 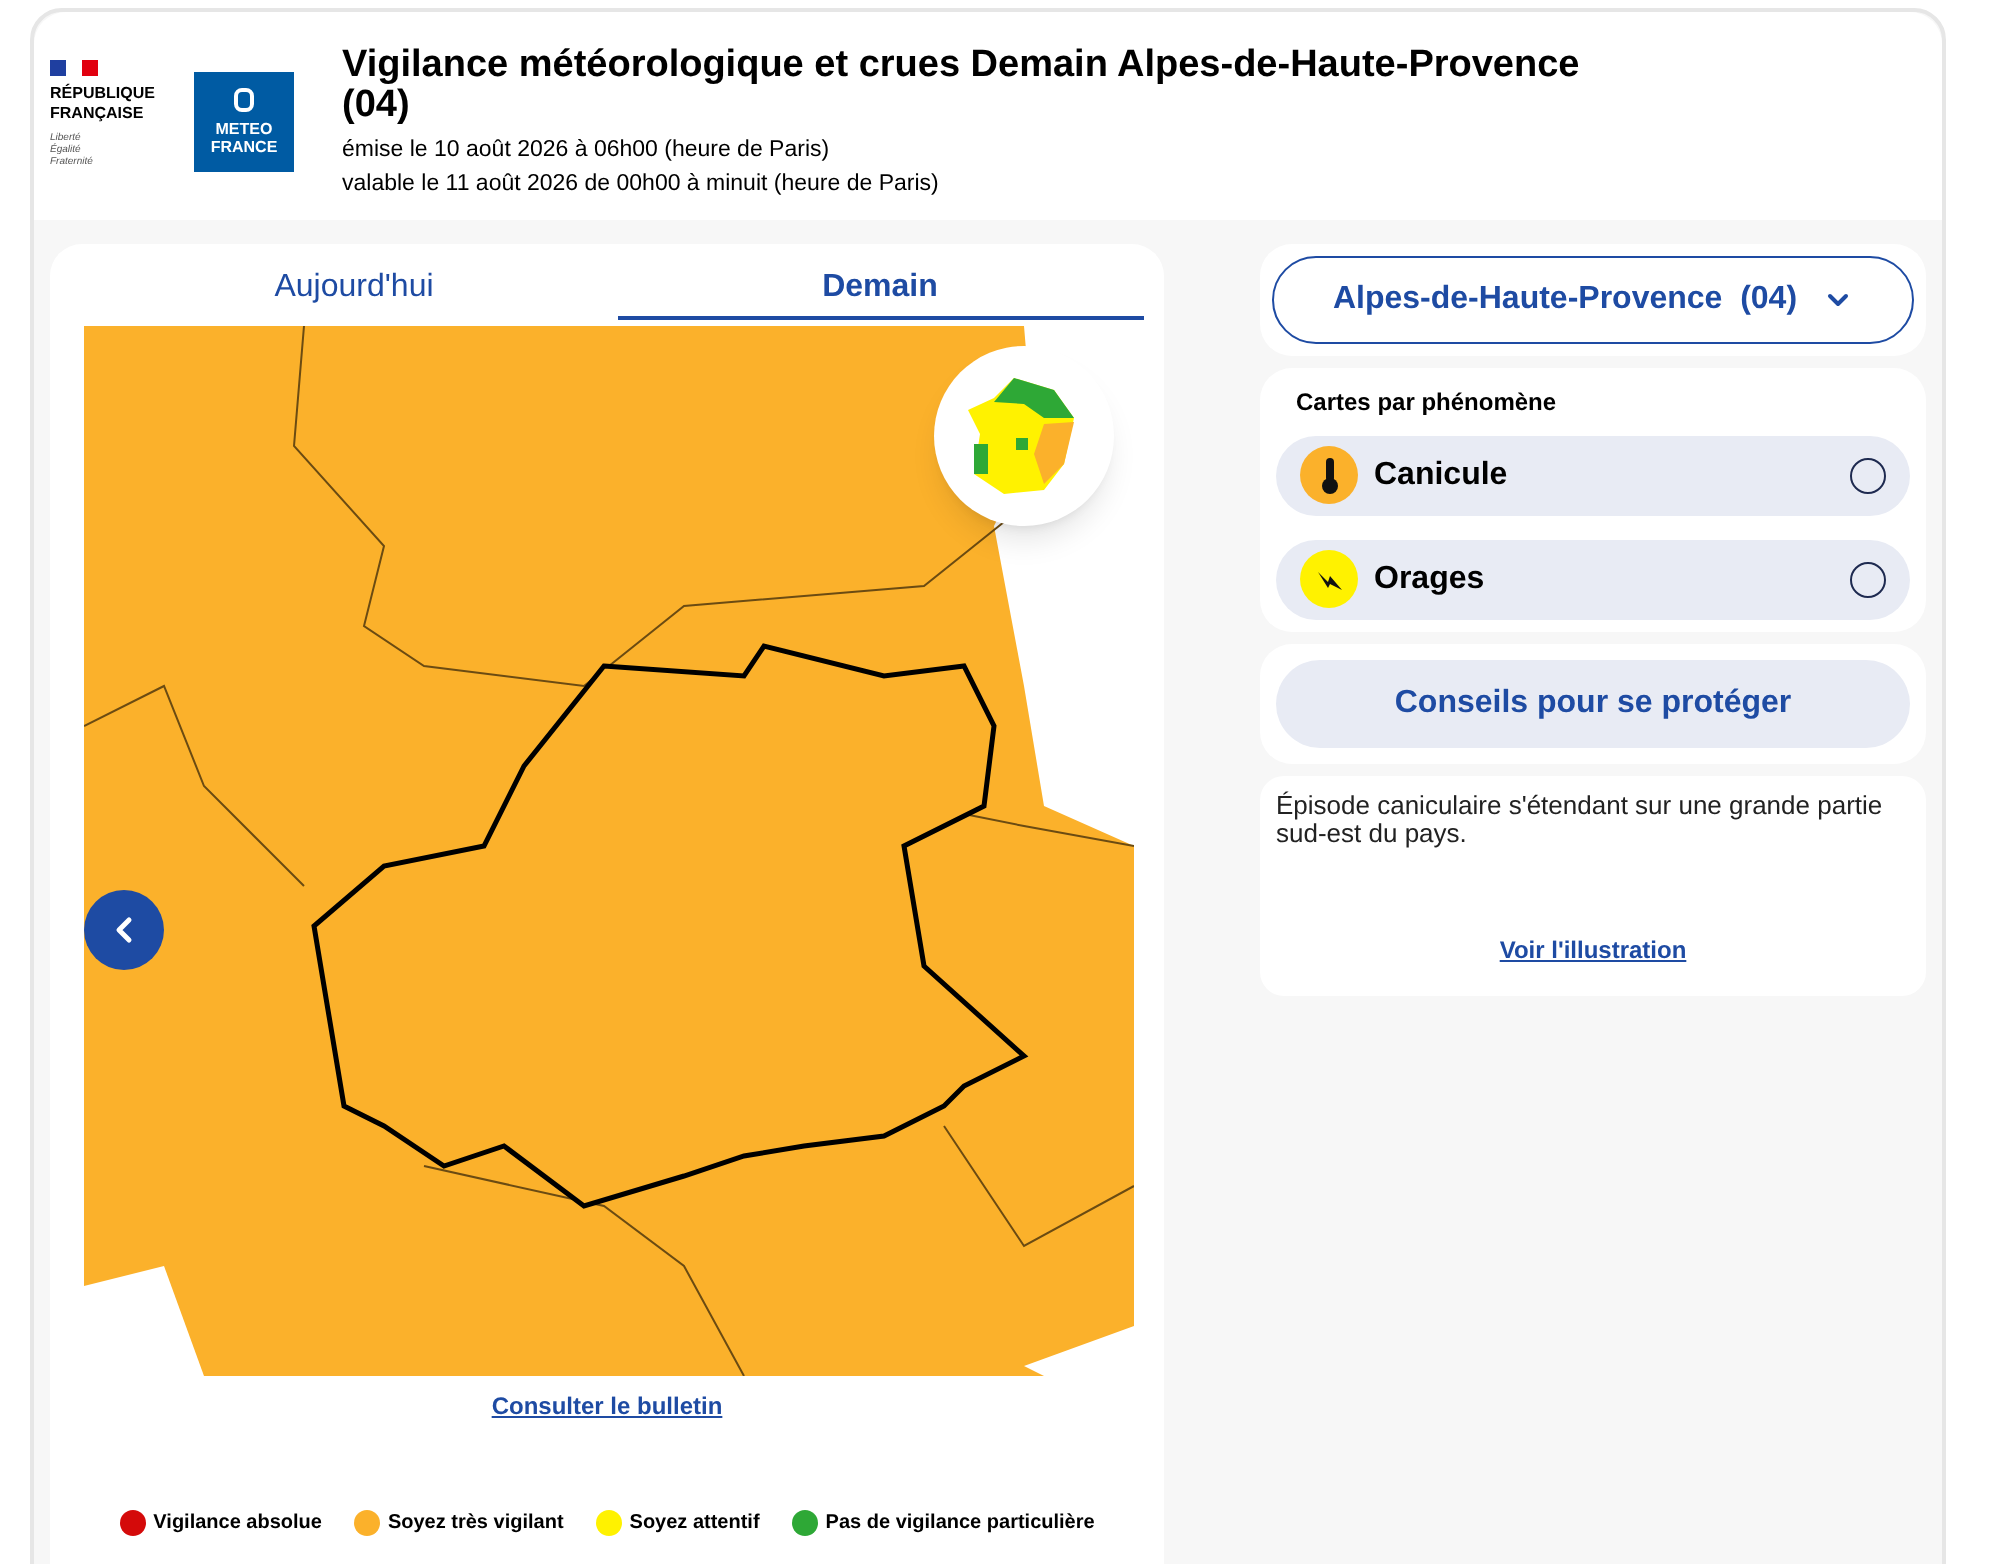 I want to click on validity-date: valable le 11 août 2026 de 00h00 à minuit (heure de Paris), so click(x=641, y=185).